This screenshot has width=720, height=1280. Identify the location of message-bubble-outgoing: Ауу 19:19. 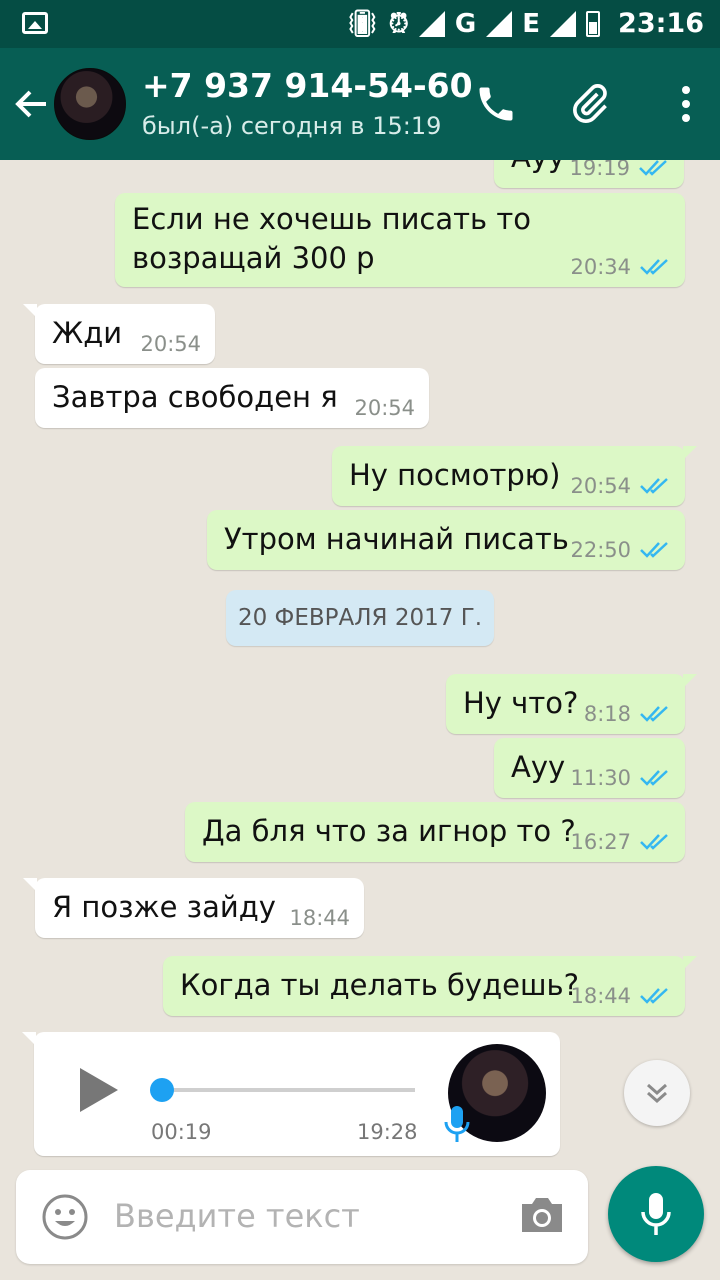
(589, 174).